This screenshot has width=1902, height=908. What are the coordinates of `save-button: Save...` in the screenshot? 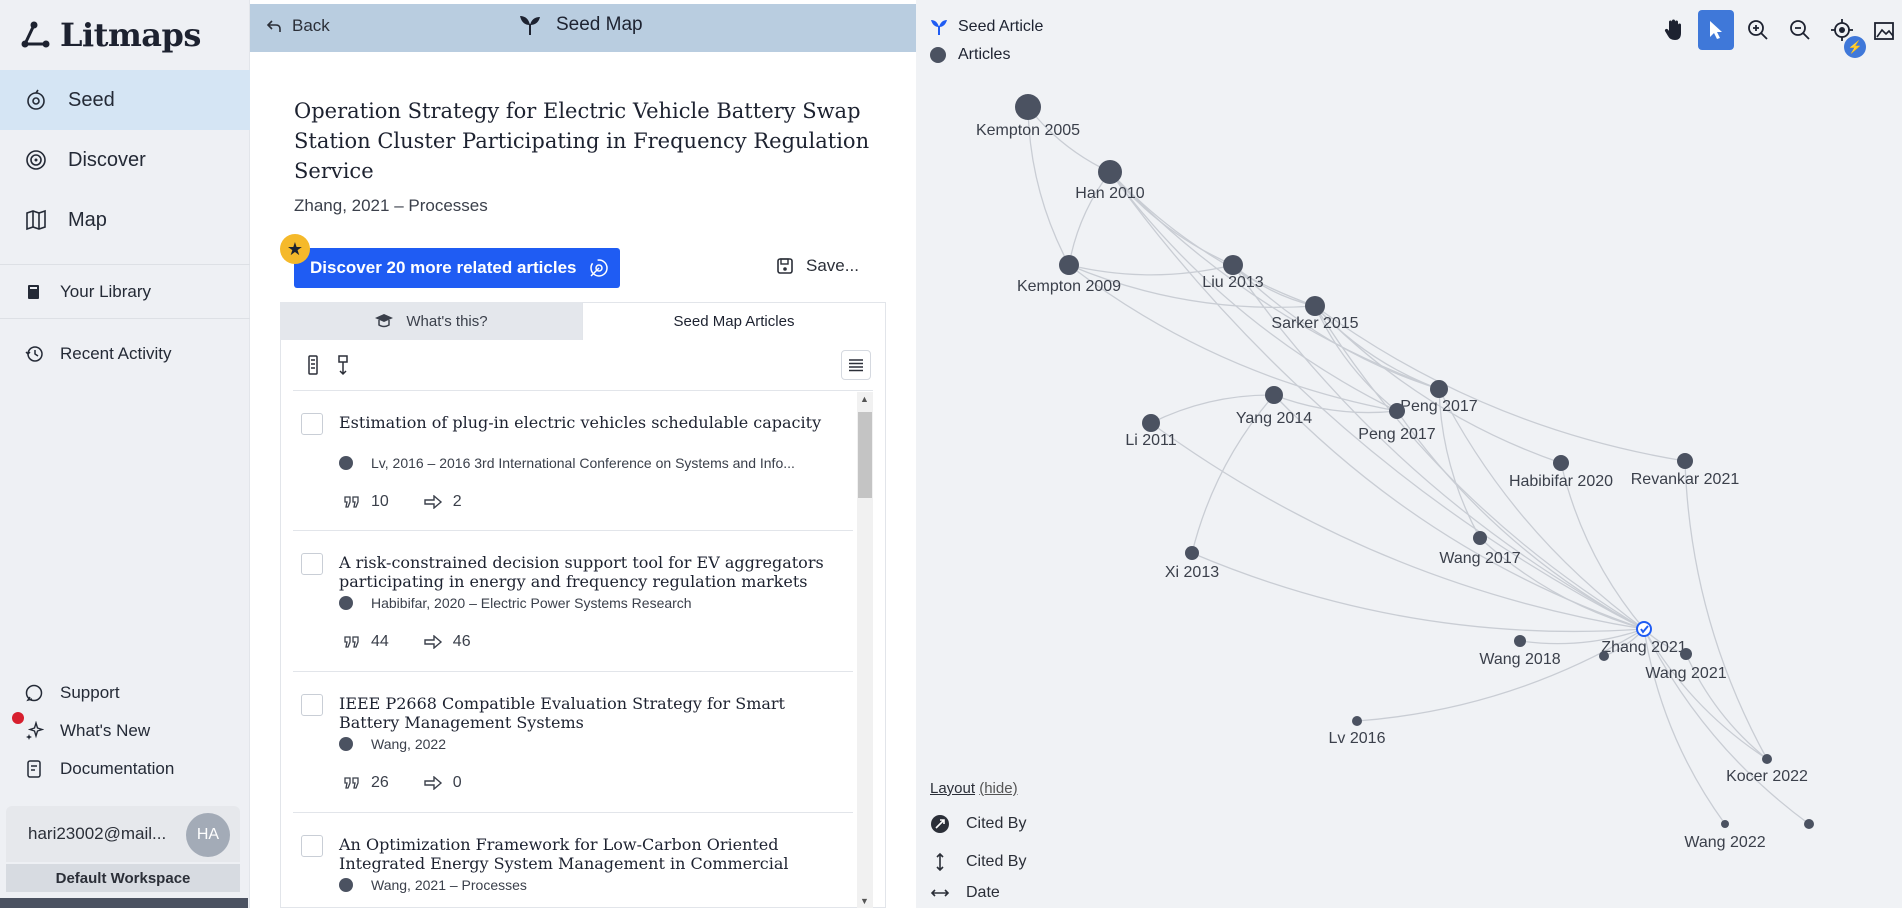 It's located at (817, 266).